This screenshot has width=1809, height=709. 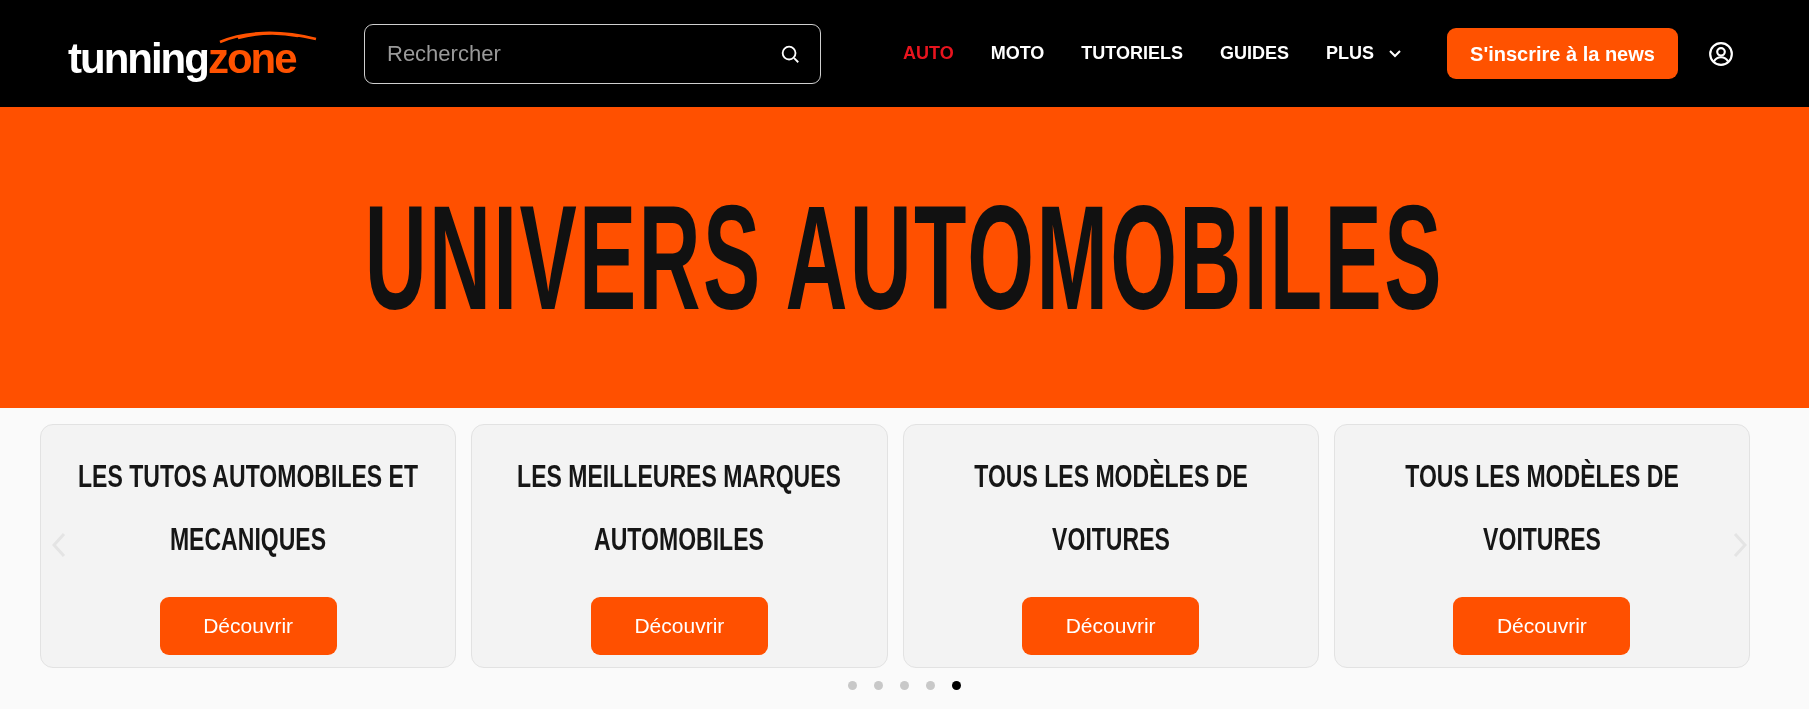 What do you see at coordinates (1720, 53) in the screenshot?
I see `user-icon` at bounding box center [1720, 53].